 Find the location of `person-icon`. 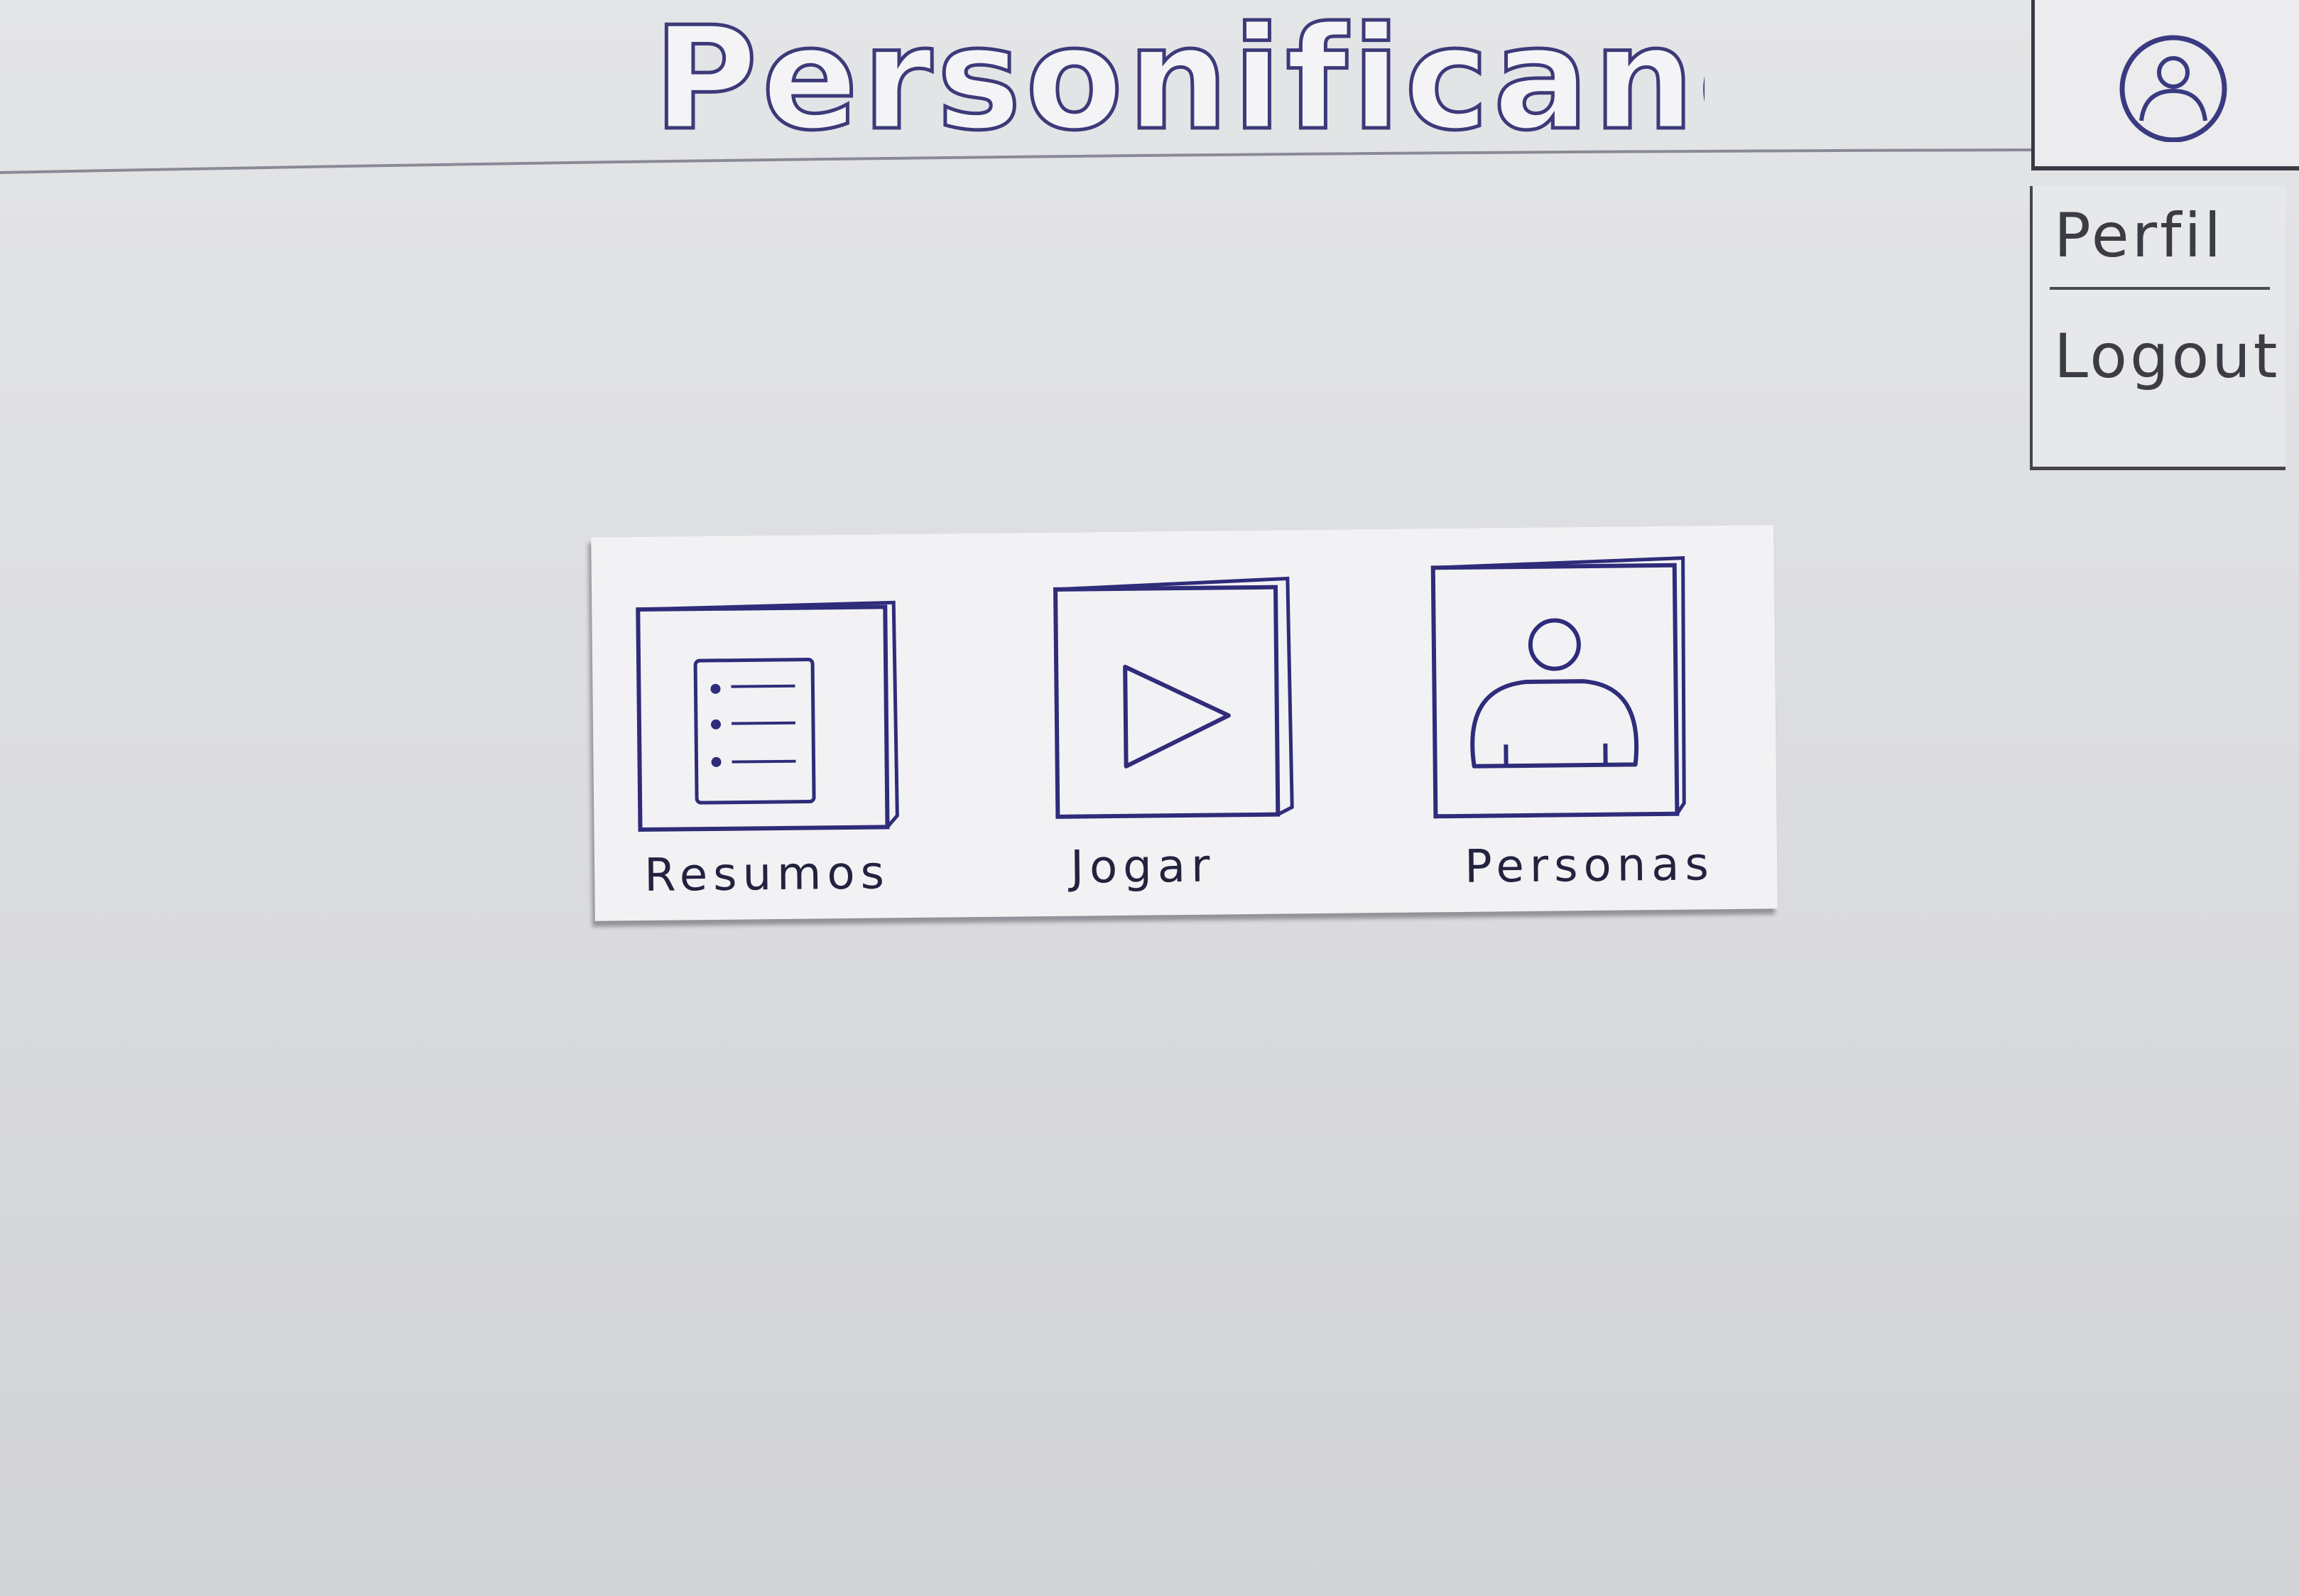

person-icon is located at coordinates (1558, 687).